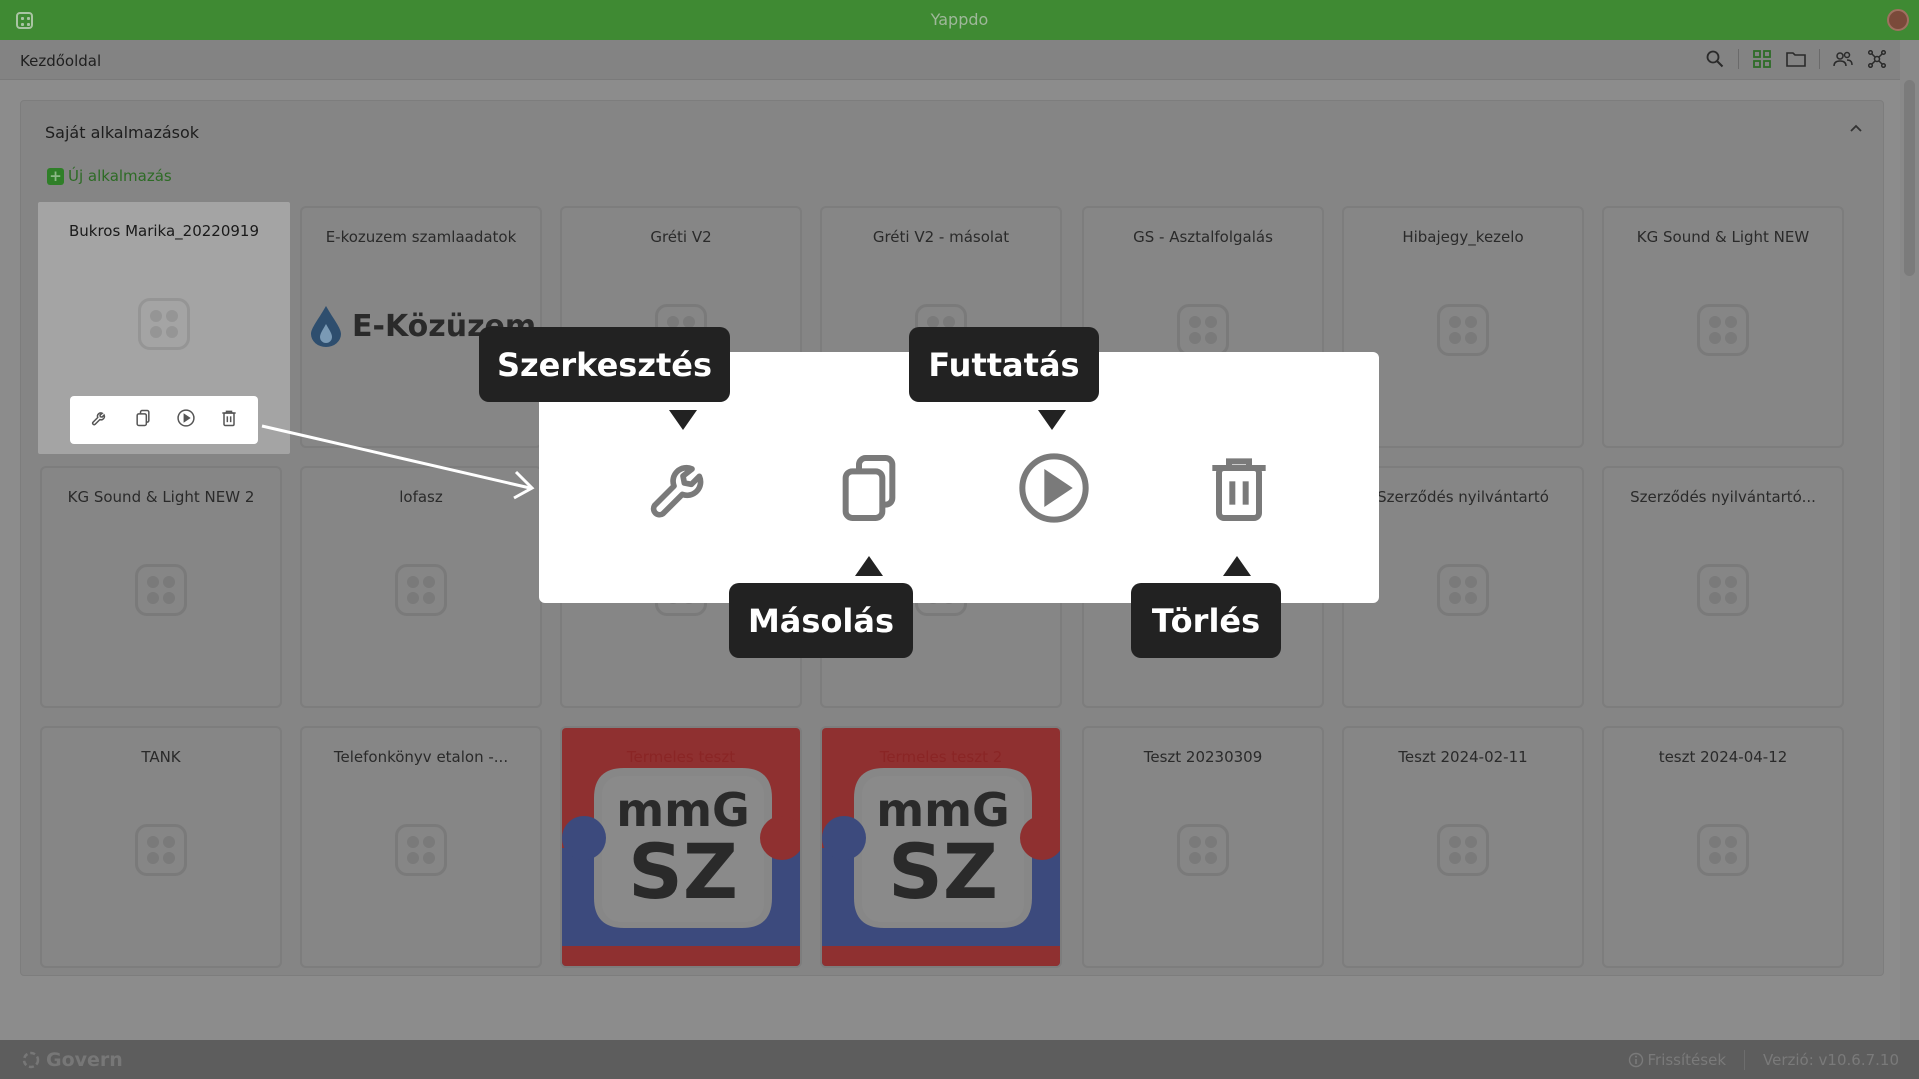 The width and height of the screenshot is (1919, 1079). I want to click on app-name: Gréti V2, so click(681, 237).